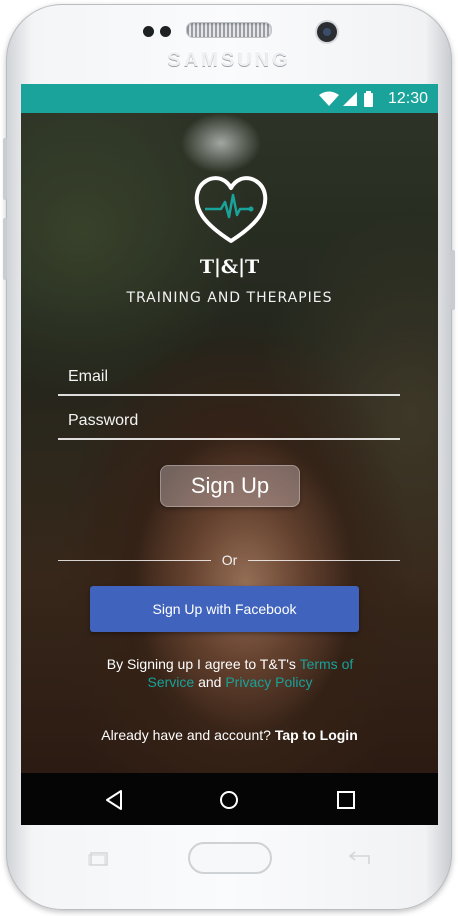 Image resolution: width=458 pixels, height=916 pixels. I want to click on back-icon, so click(114, 800).